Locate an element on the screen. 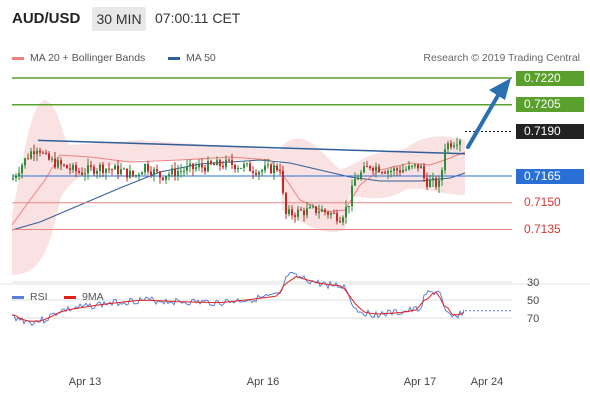 This screenshot has width=590, height=400. legend-9ma: 9MA is located at coordinates (84, 297).